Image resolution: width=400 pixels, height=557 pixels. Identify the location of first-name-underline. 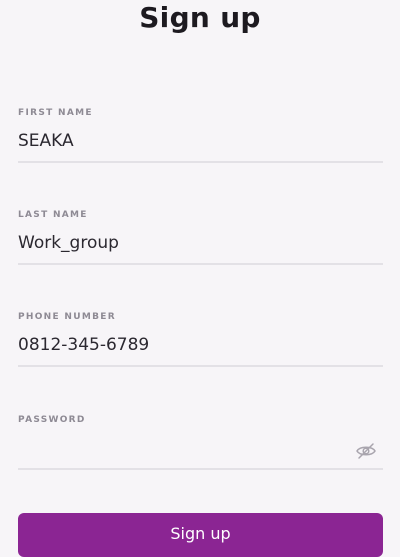
(200, 162).